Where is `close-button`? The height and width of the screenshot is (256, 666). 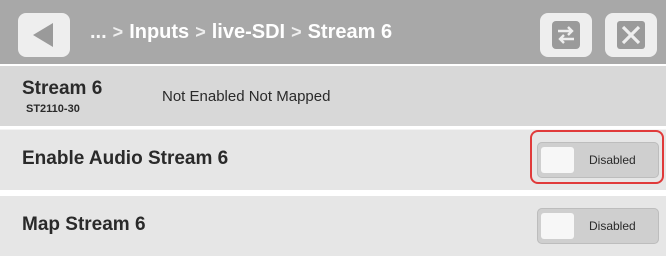
close-button is located at coordinates (631, 35).